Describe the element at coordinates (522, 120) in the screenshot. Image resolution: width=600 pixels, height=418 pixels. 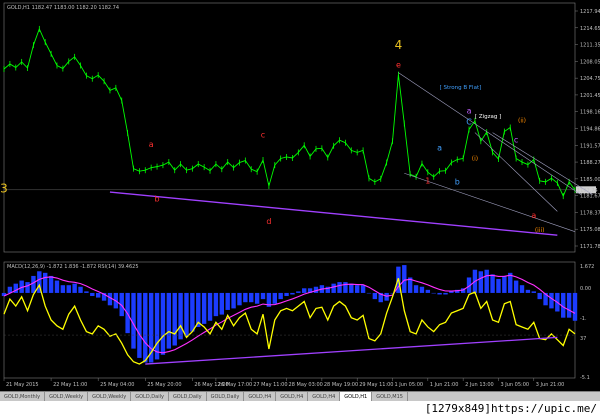
I see `wave-label: (ii)` at that location.